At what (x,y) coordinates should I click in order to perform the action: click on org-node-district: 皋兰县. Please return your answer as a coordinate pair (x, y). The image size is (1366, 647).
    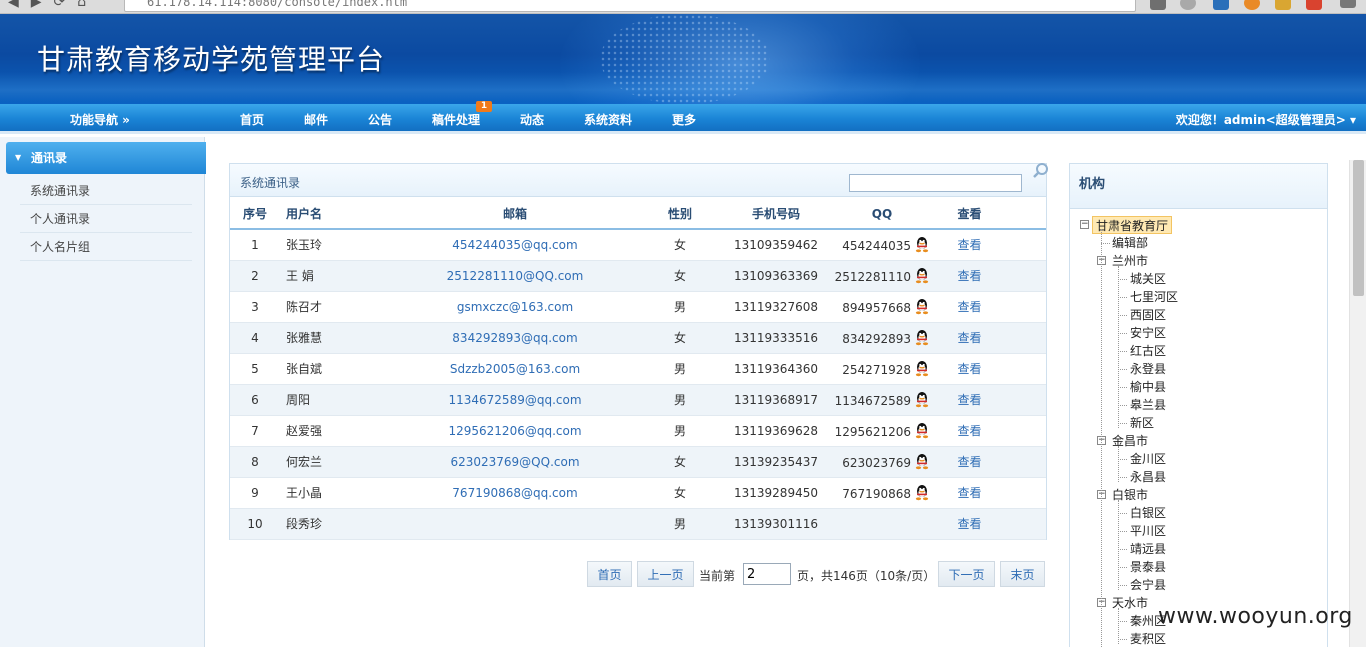
    Looking at the image, I should click on (1148, 405).